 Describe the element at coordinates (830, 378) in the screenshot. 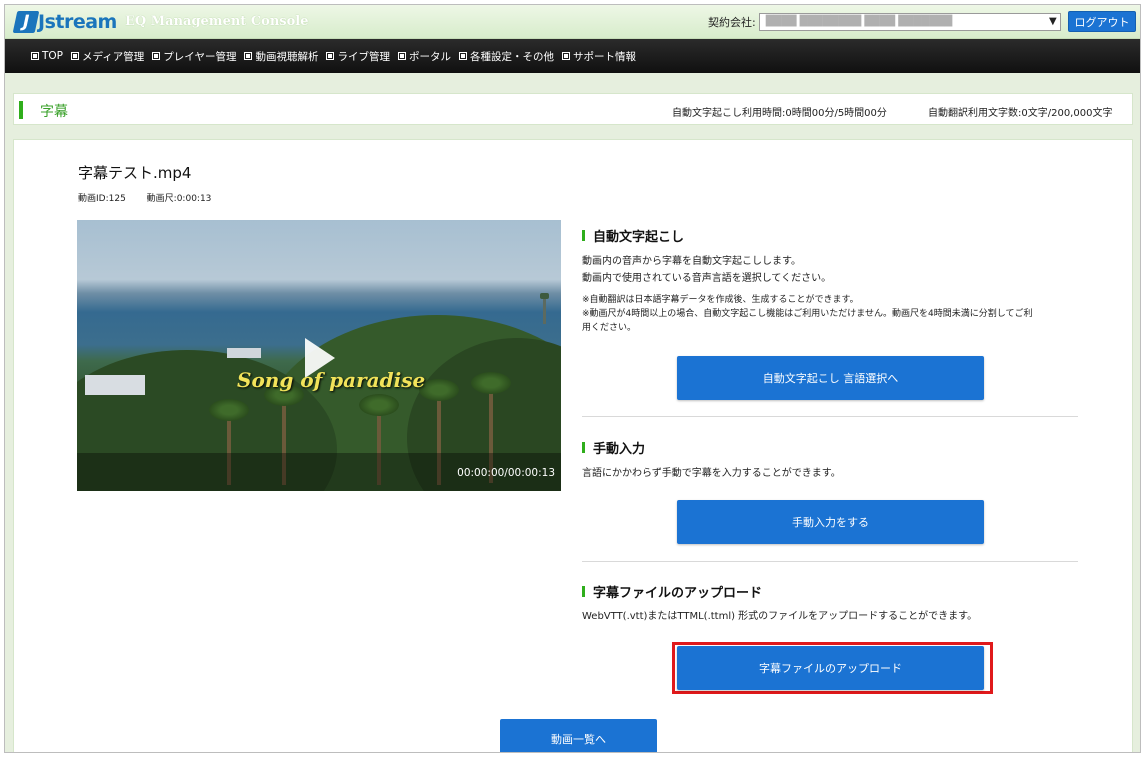

I see `auto-transcribe-button: 自動文字起こし 言語選択へ` at that location.